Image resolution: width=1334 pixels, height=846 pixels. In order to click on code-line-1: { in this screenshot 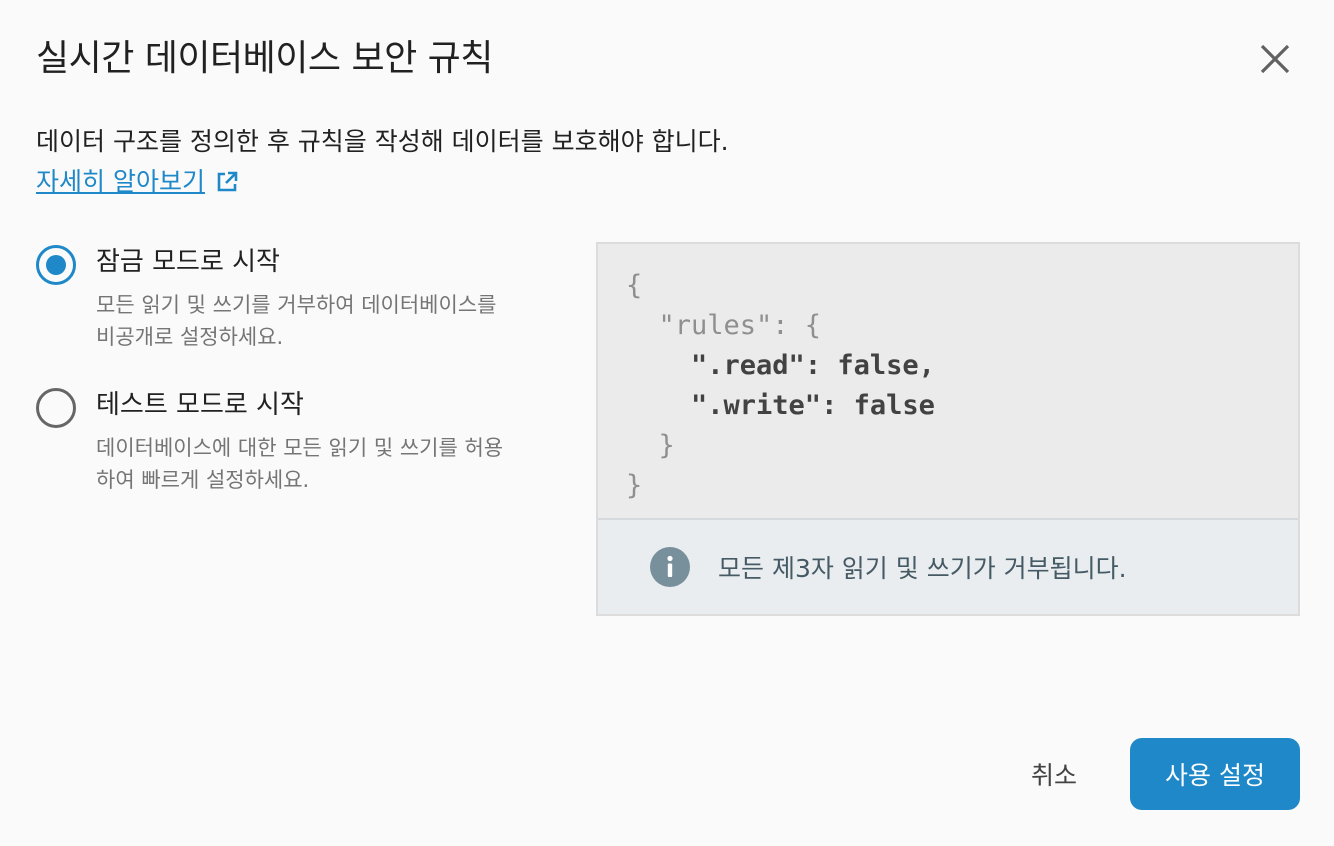, I will do `click(634, 285)`.